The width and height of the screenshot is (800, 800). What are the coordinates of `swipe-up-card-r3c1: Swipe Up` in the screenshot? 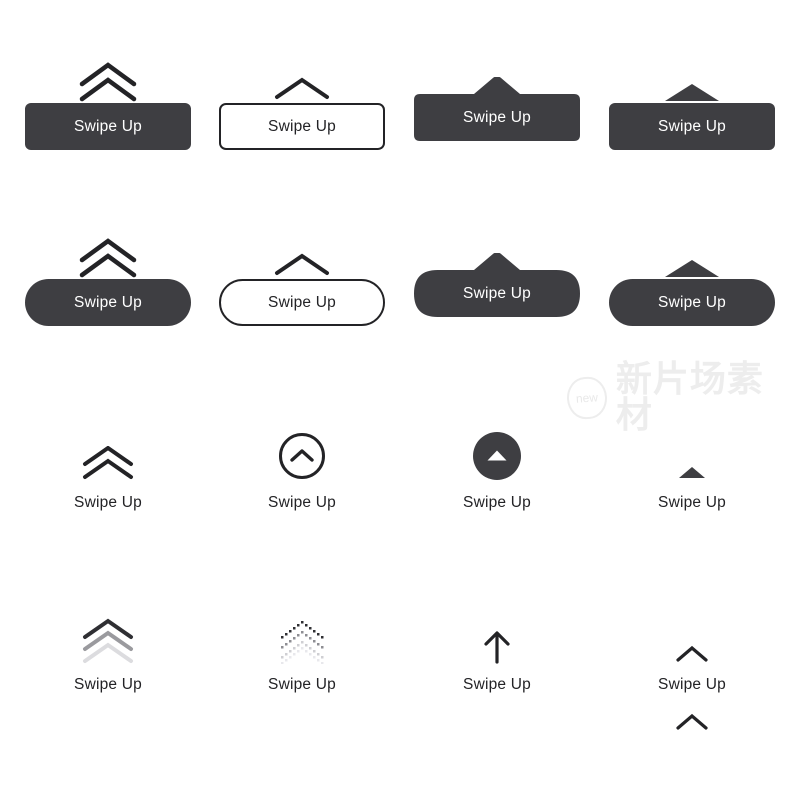 It's located at (108, 472).